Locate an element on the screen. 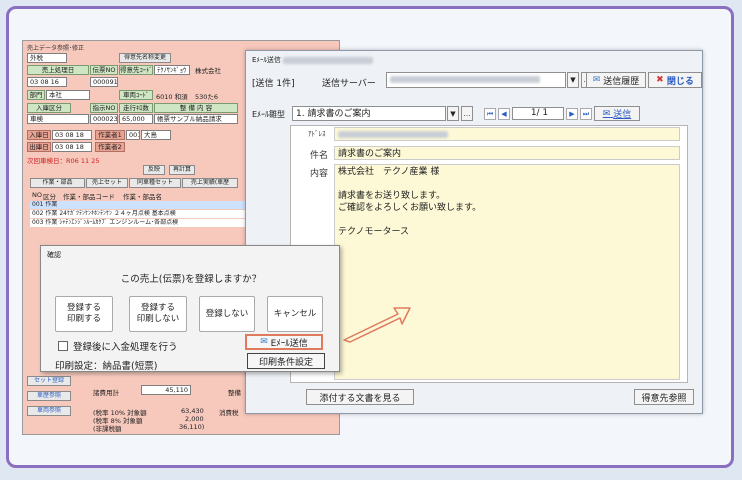 The width and height of the screenshot is (742, 480). history-button: ✉ 送信履歴 is located at coordinates (616, 80).